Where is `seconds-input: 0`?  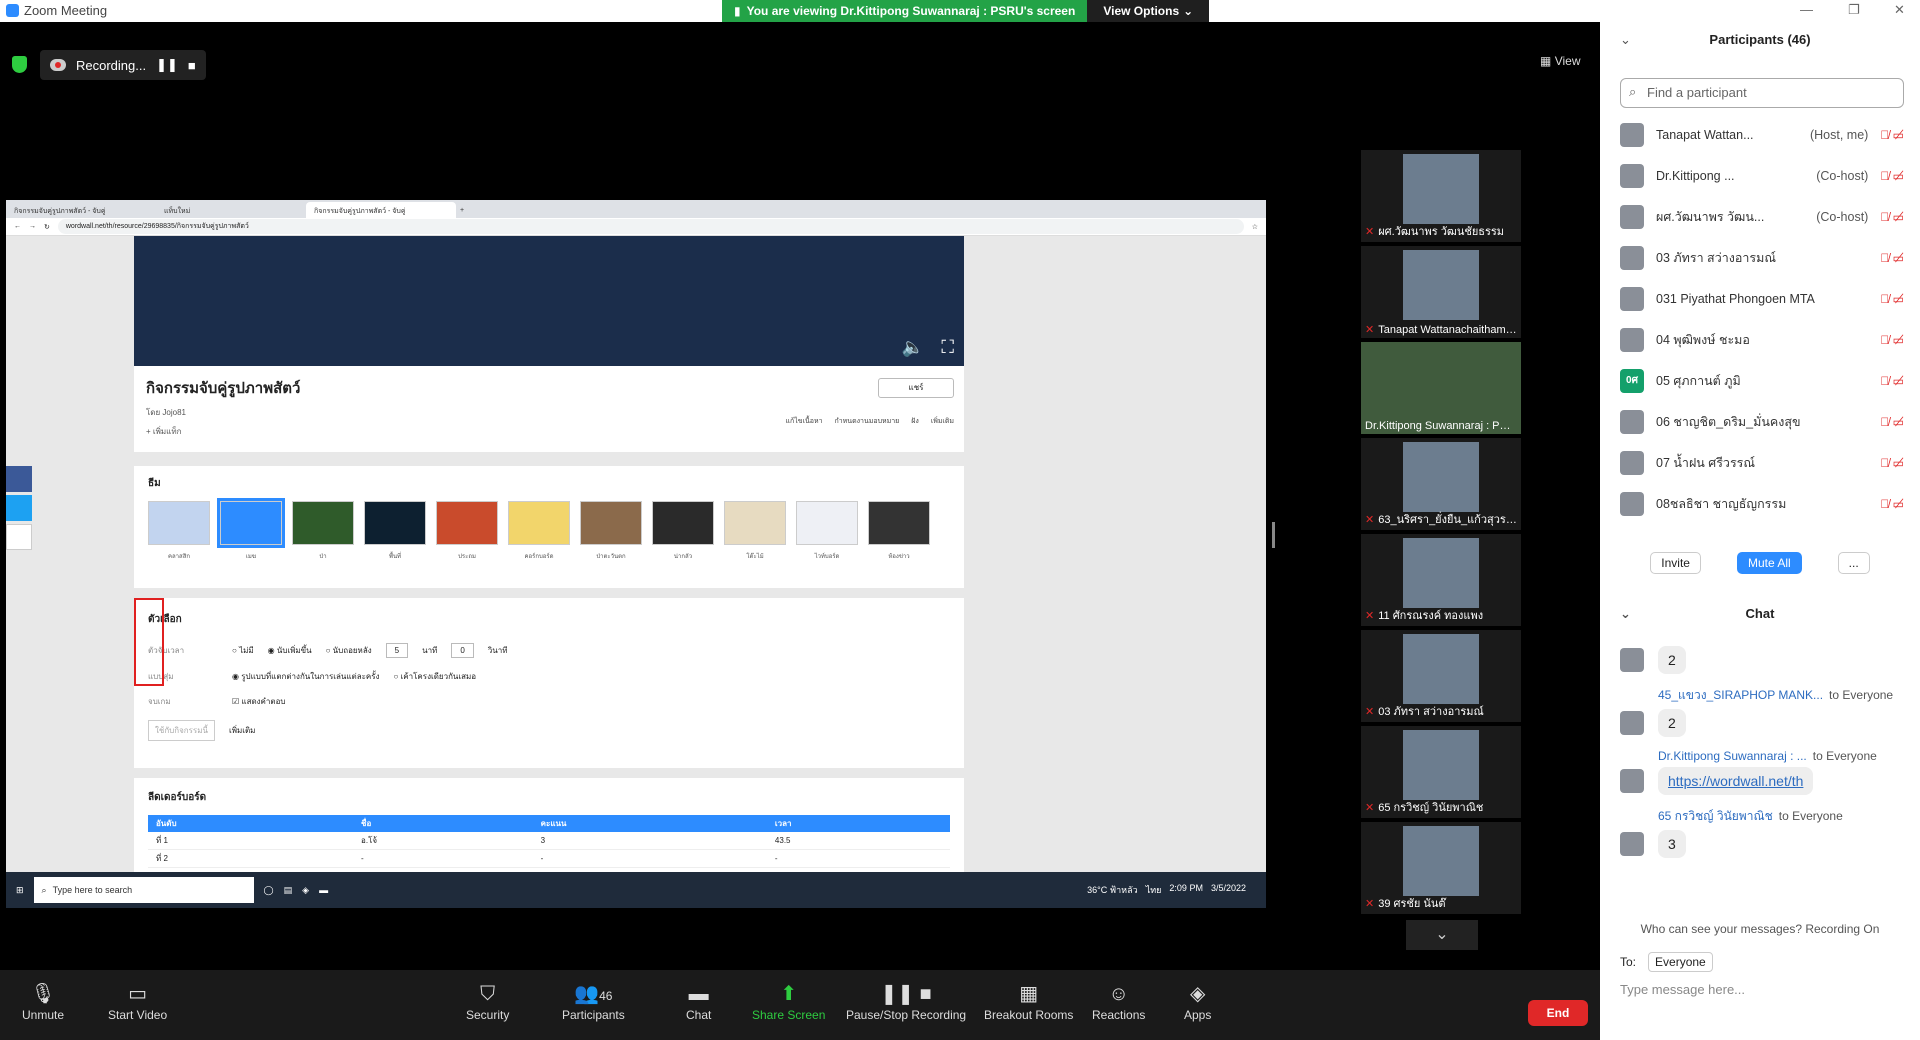
seconds-input: 0 is located at coordinates (462, 650).